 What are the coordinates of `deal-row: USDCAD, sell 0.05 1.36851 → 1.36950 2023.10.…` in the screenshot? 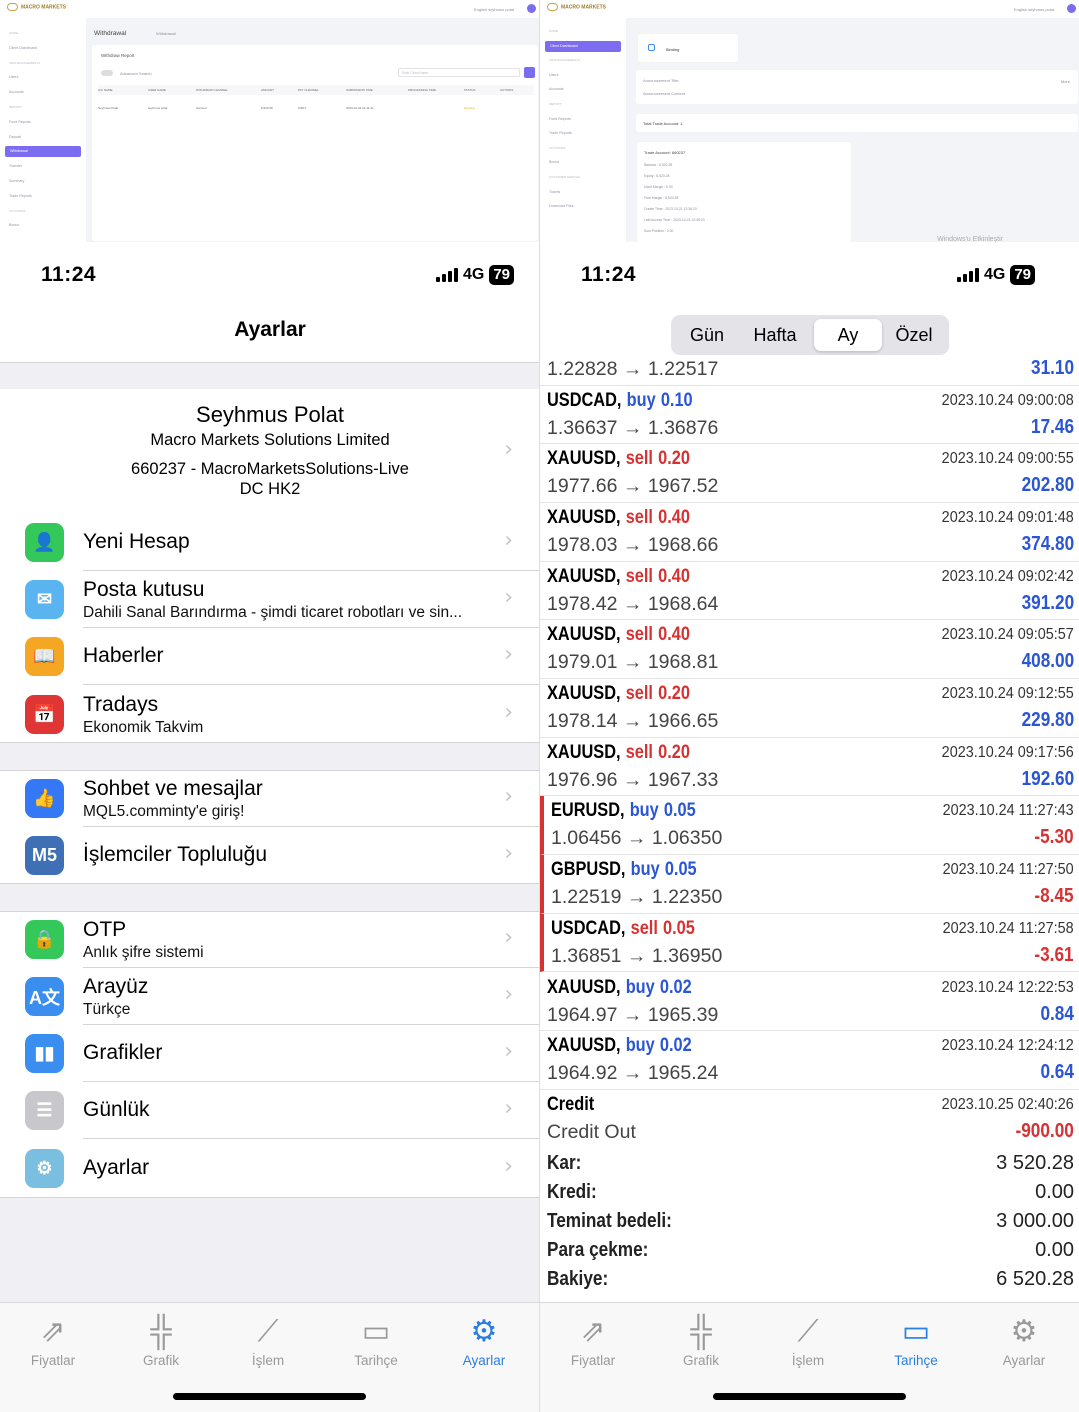 It's located at (809, 943).